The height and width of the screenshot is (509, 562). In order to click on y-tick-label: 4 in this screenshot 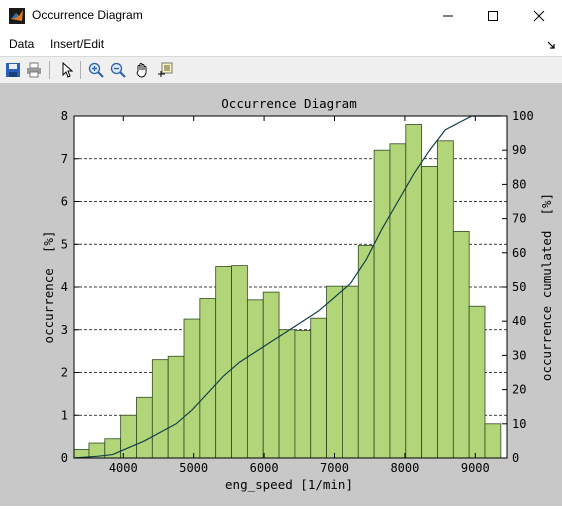, I will do `click(64, 287)`.